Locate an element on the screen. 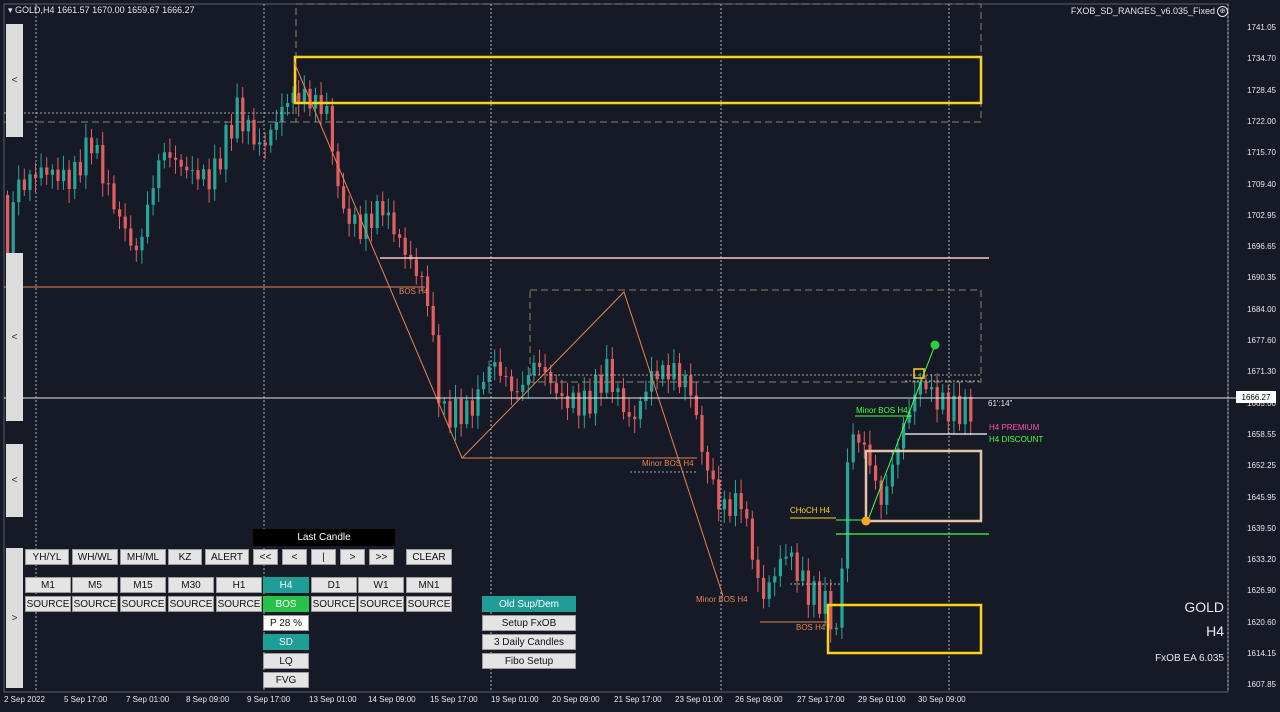 The width and height of the screenshot is (1280, 712). timeframe-m15-button: M15 is located at coordinates (143, 585).